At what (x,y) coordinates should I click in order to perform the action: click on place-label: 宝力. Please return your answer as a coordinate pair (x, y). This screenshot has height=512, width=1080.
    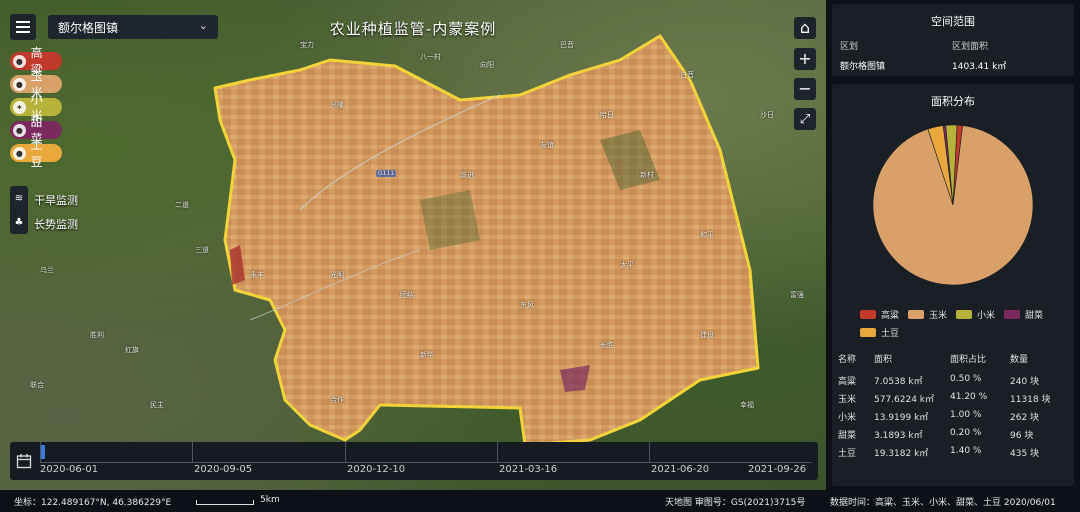
    Looking at the image, I should click on (307, 45).